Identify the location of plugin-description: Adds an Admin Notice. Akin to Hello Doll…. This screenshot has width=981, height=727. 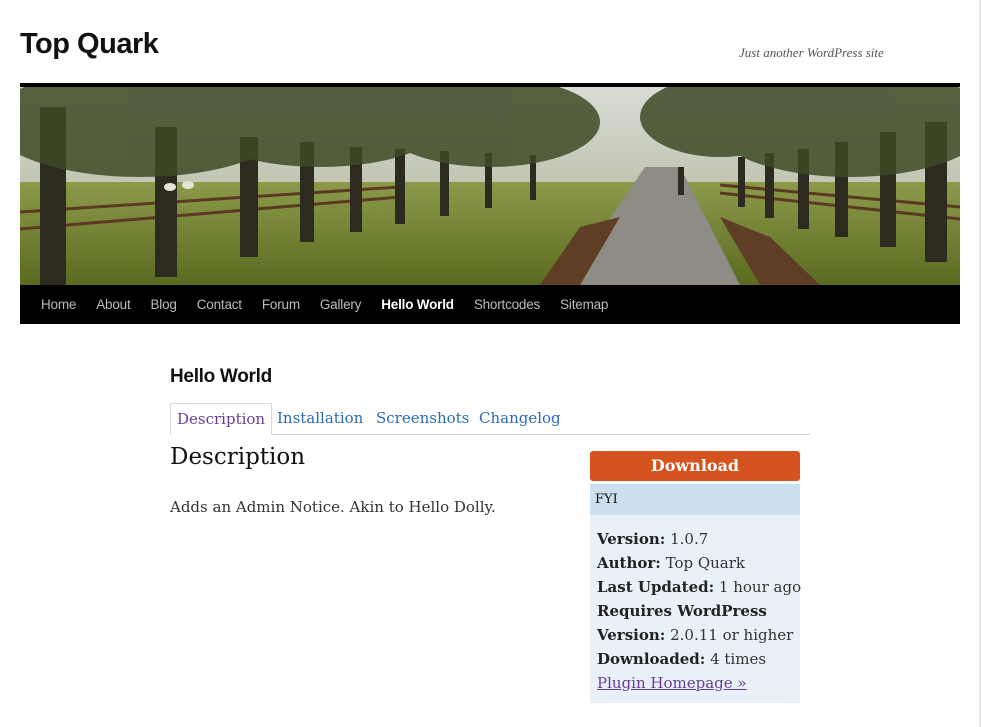
(333, 507).